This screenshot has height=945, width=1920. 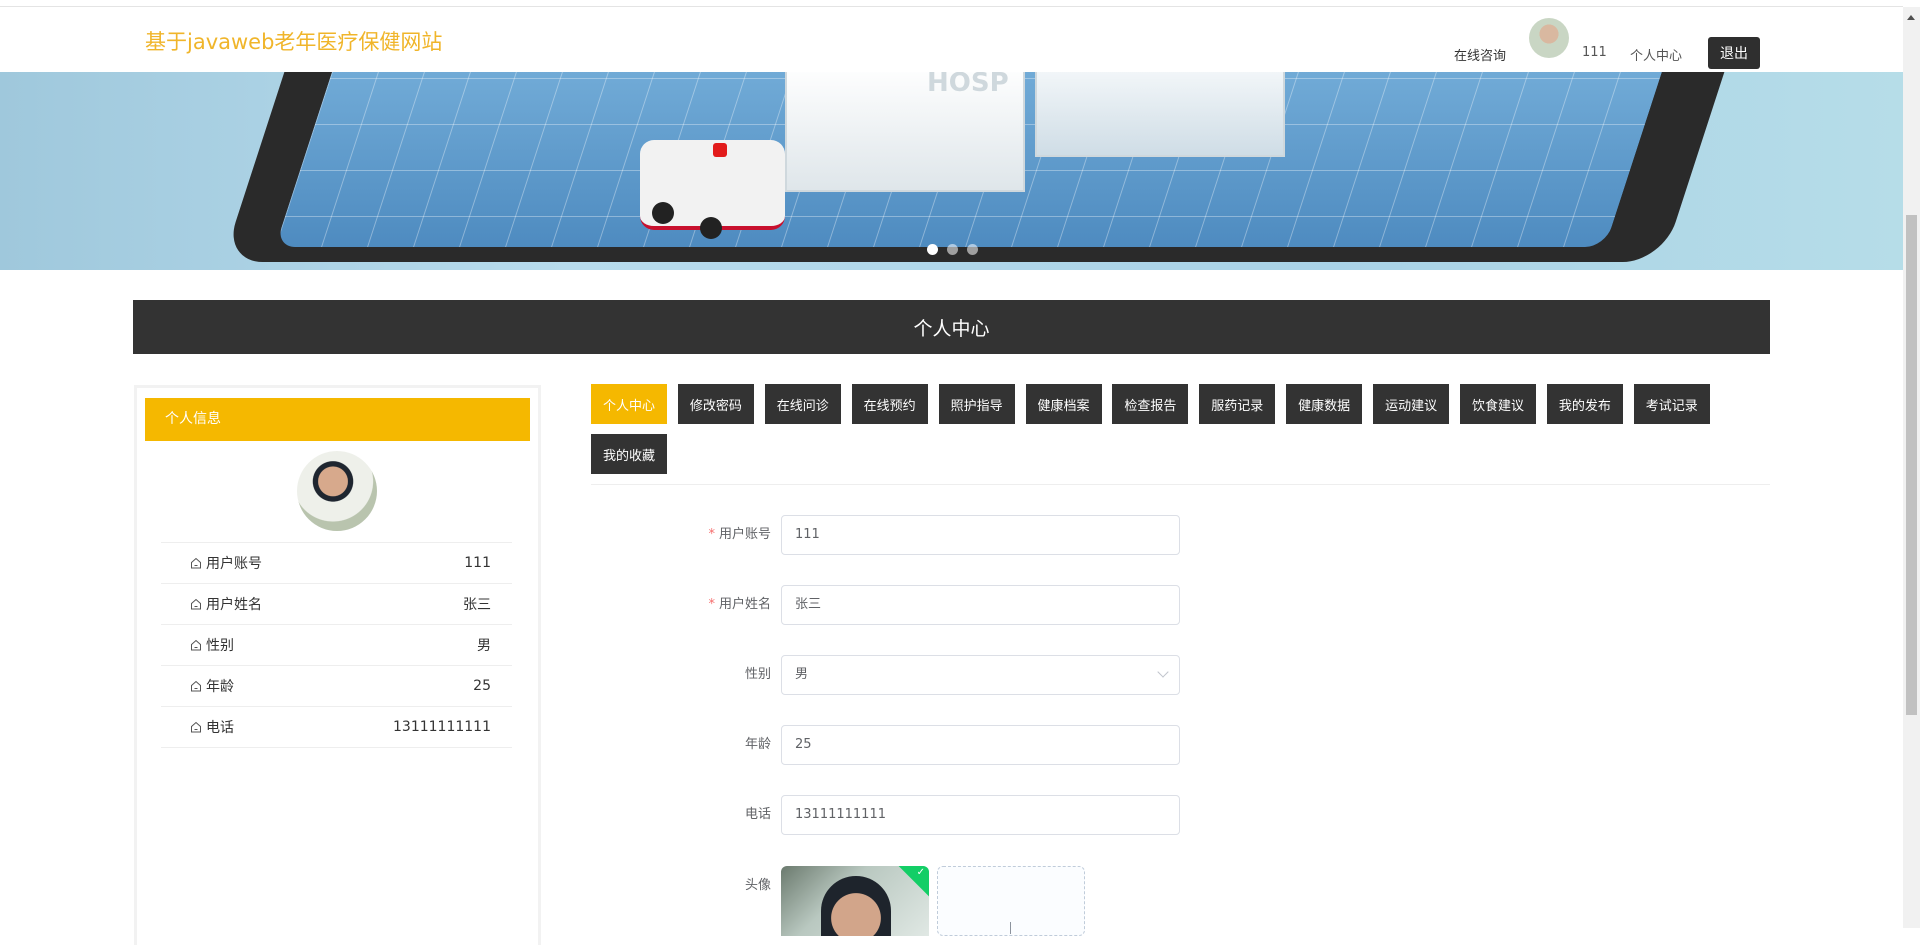 What do you see at coordinates (980, 675) in the screenshot?
I see `gender-select: 男` at bounding box center [980, 675].